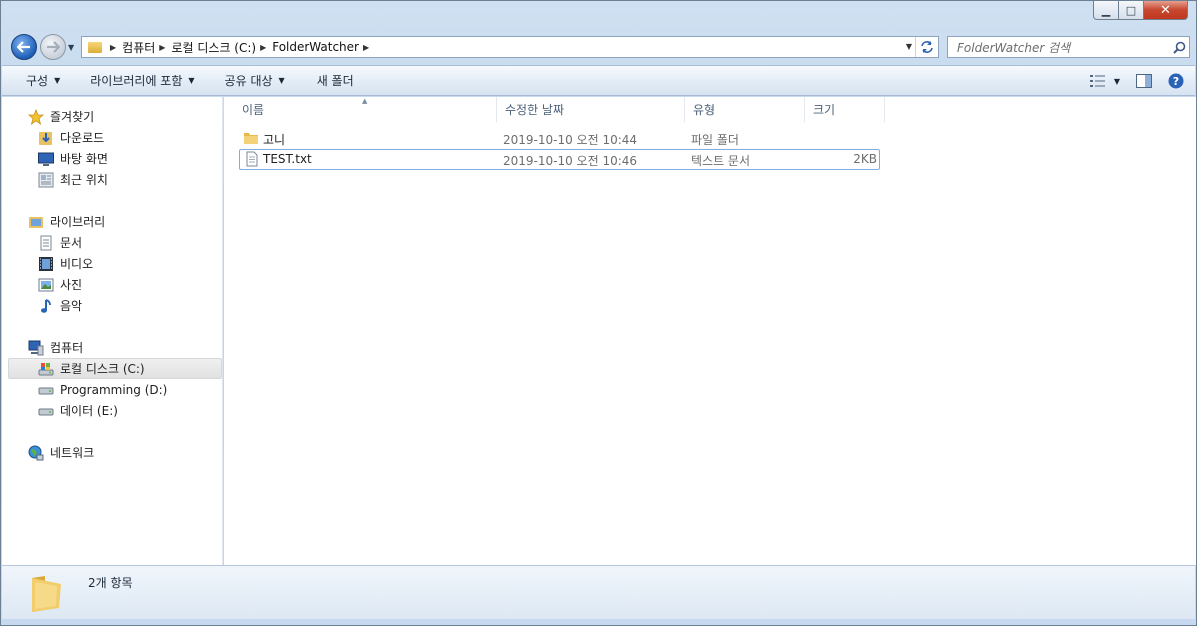 Image resolution: width=1197 pixels, height=626 pixels. What do you see at coordinates (71, 306) in the screenshot?
I see `sidebar-item-label: 음악` at bounding box center [71, 306].